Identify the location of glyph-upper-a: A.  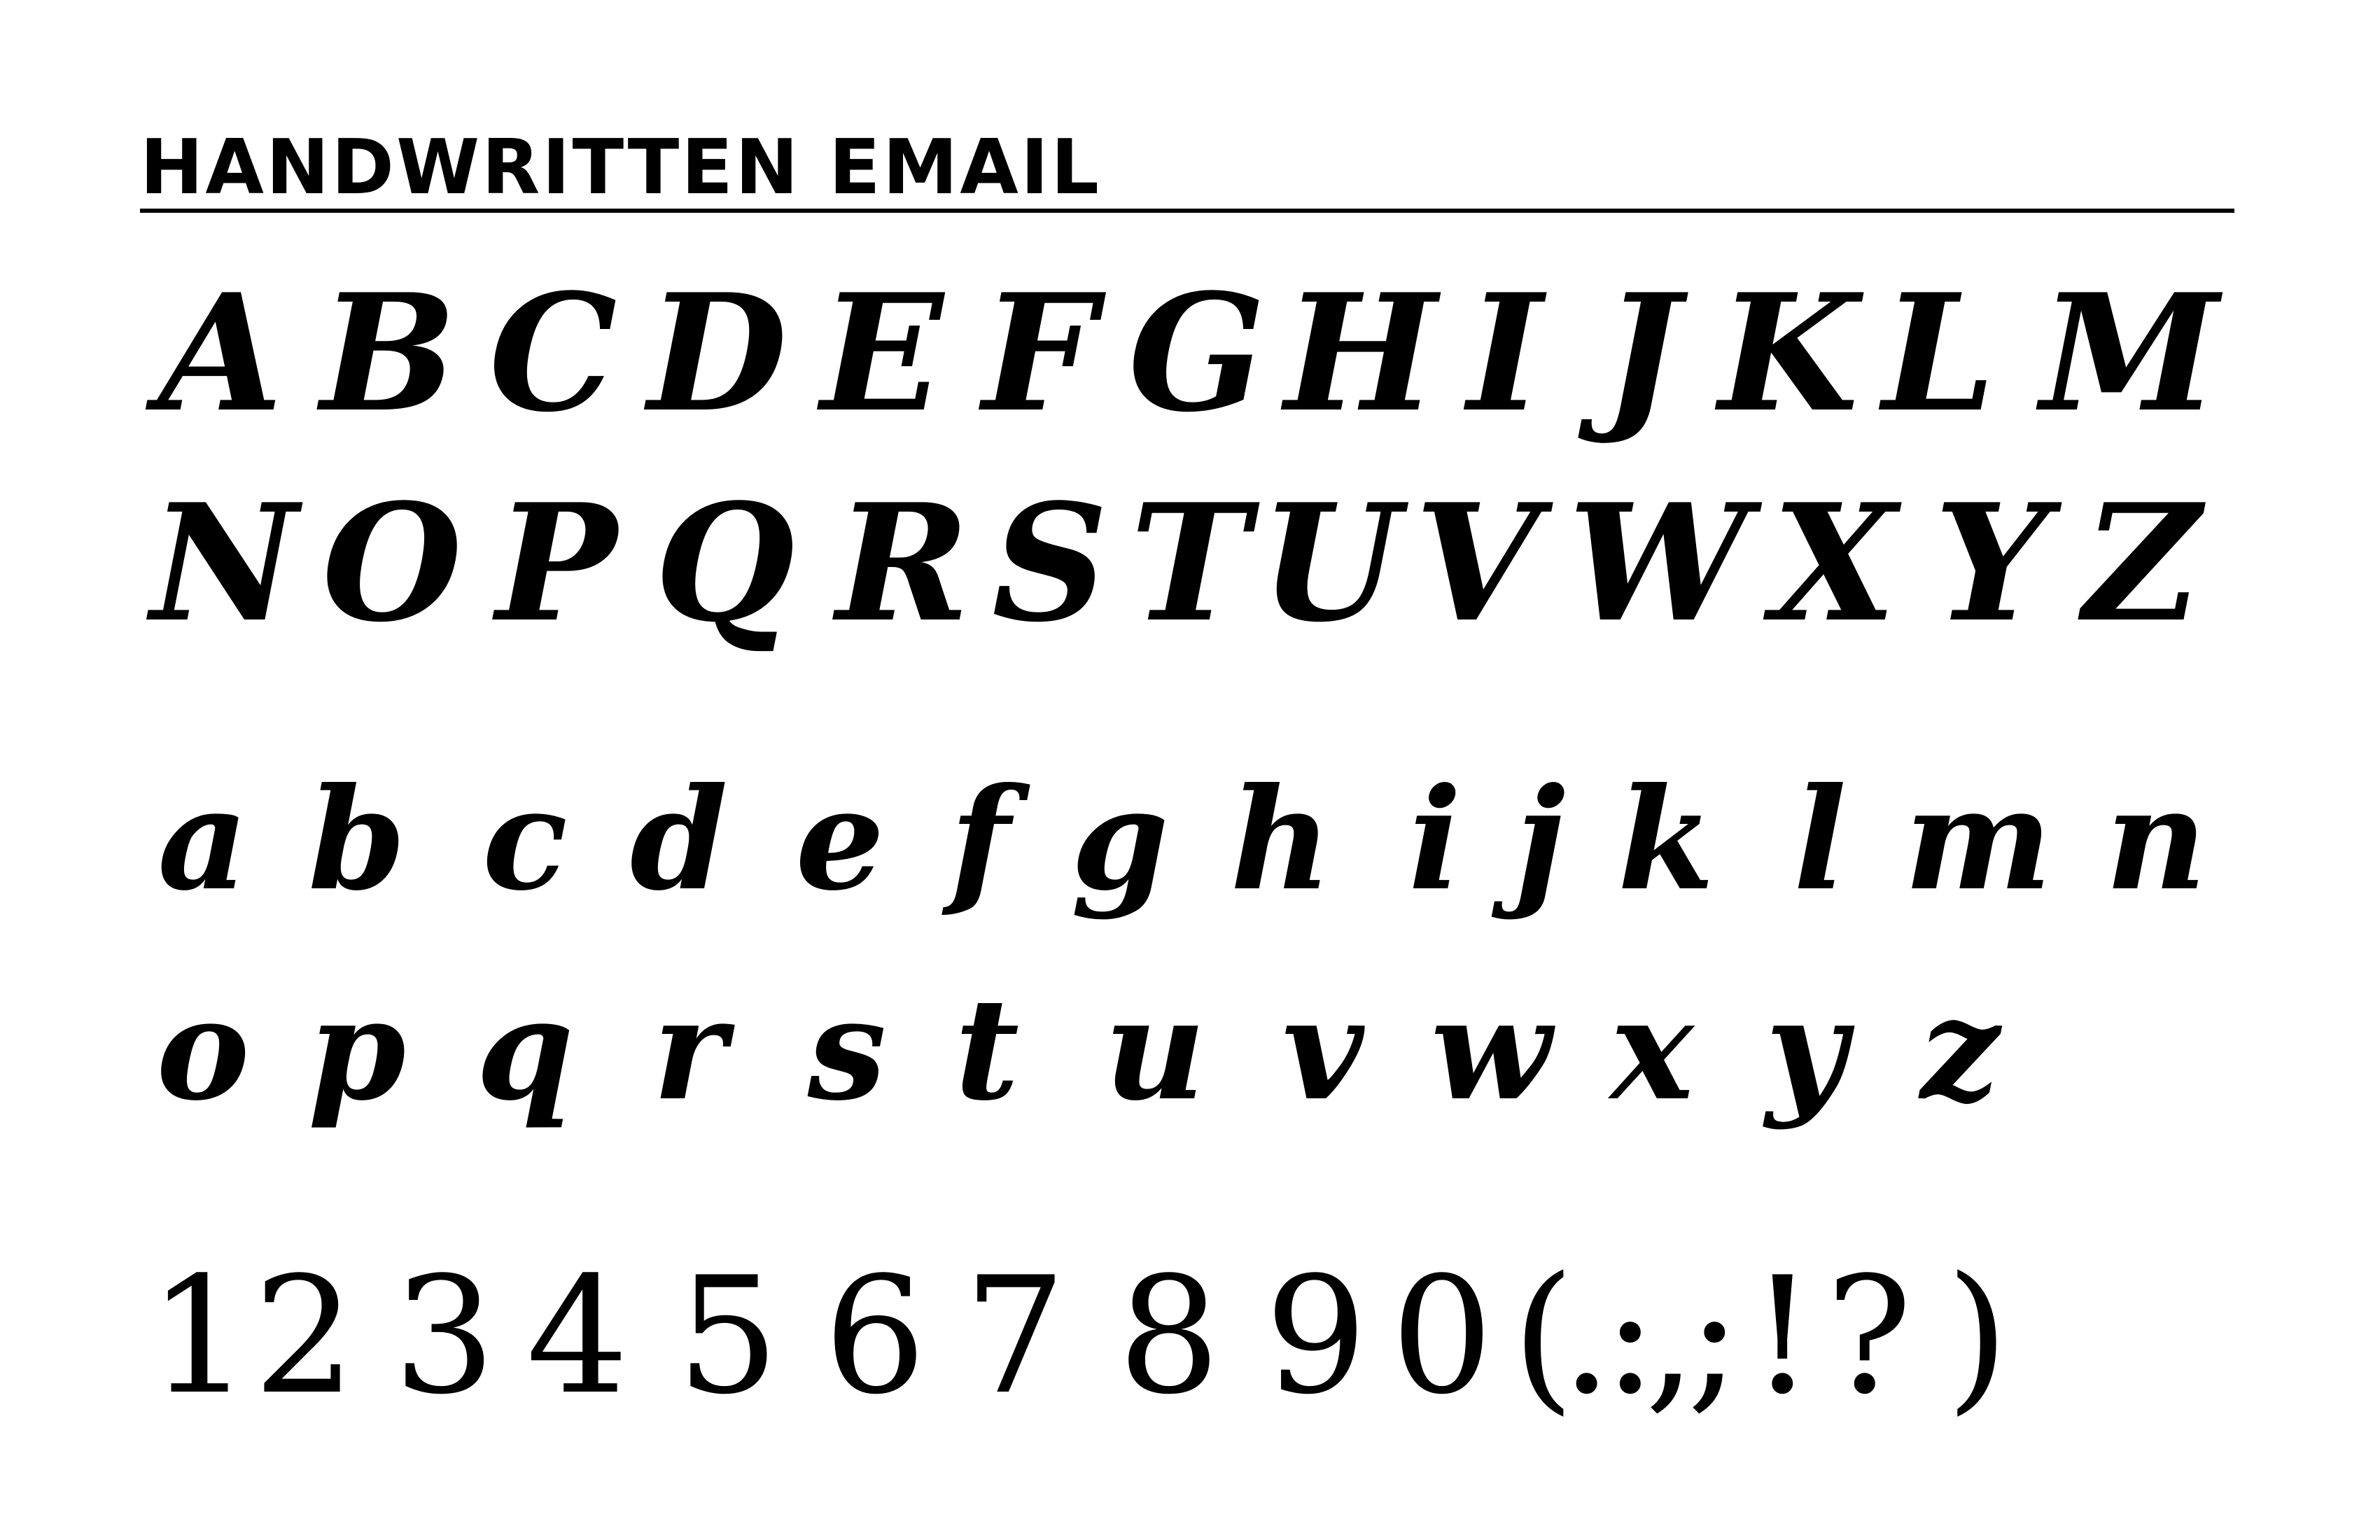
(221, 353).